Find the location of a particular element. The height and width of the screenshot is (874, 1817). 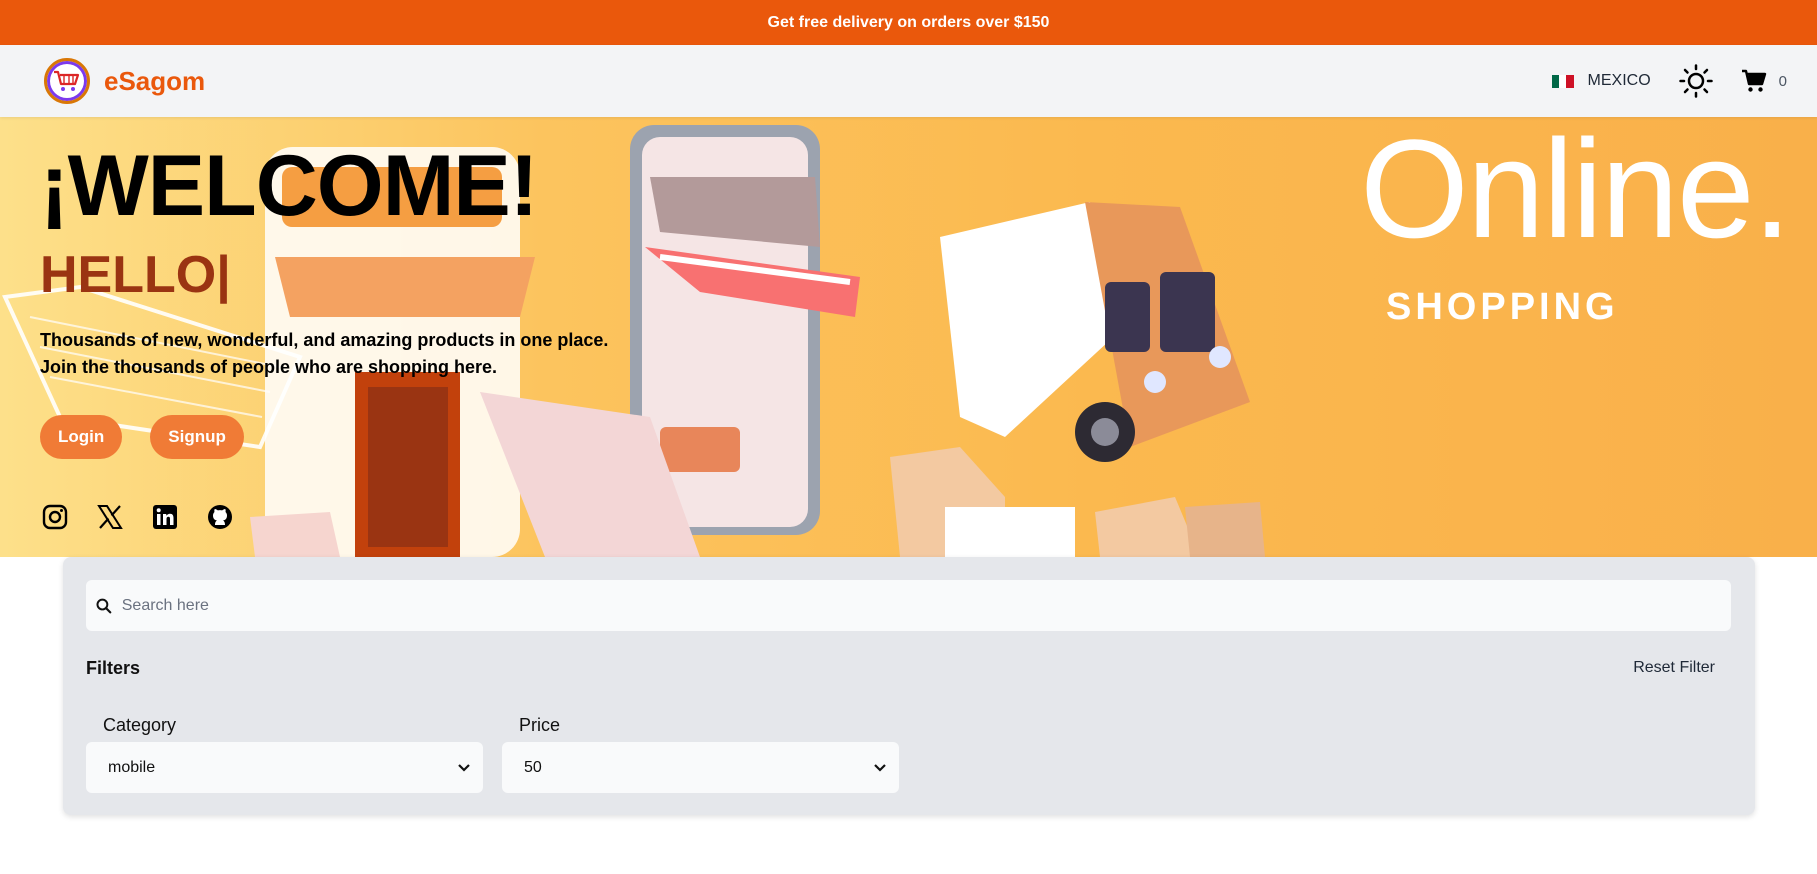

brand-logo-link: eSagom is located at coordinates (124, 81).